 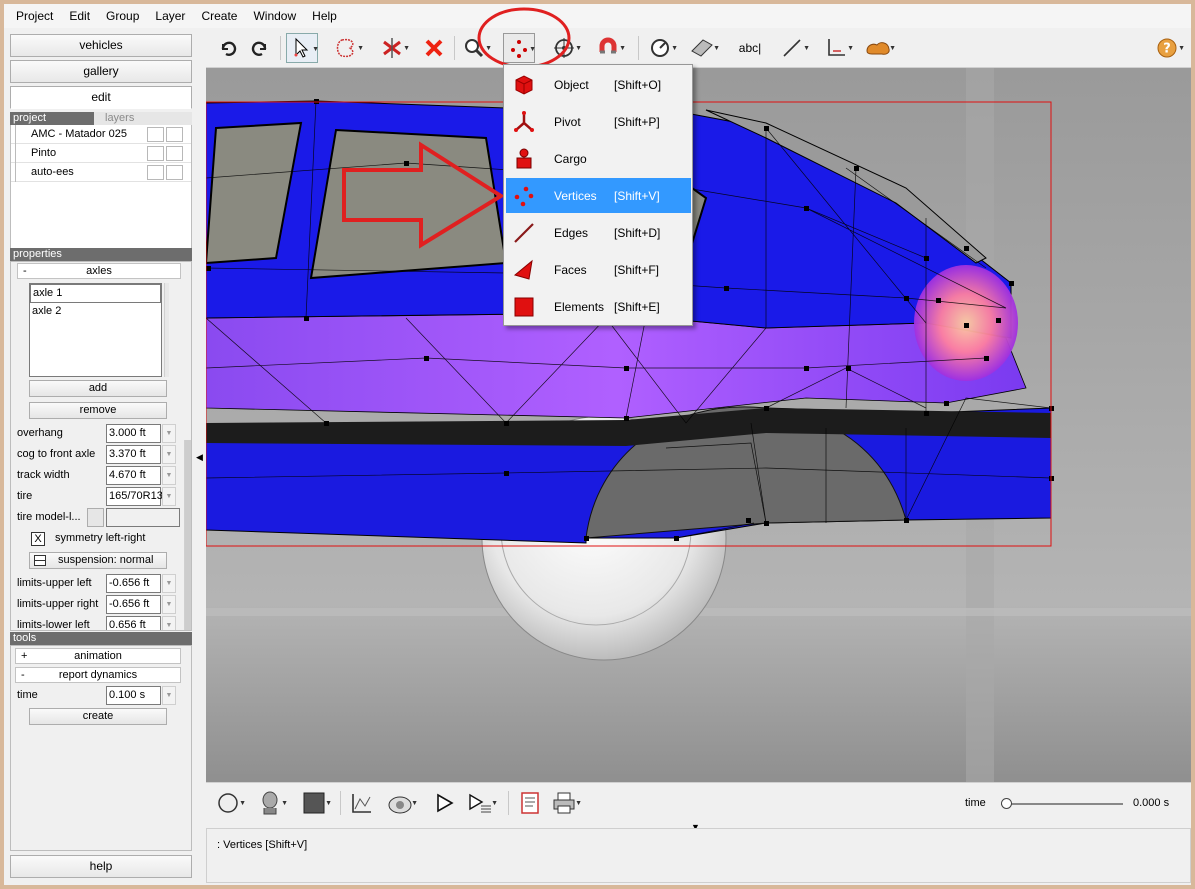 What do you see at coordinates (133, 695) in the screenshot?
I see `time-field: 0.100 s` at bounding box center [133, 695].